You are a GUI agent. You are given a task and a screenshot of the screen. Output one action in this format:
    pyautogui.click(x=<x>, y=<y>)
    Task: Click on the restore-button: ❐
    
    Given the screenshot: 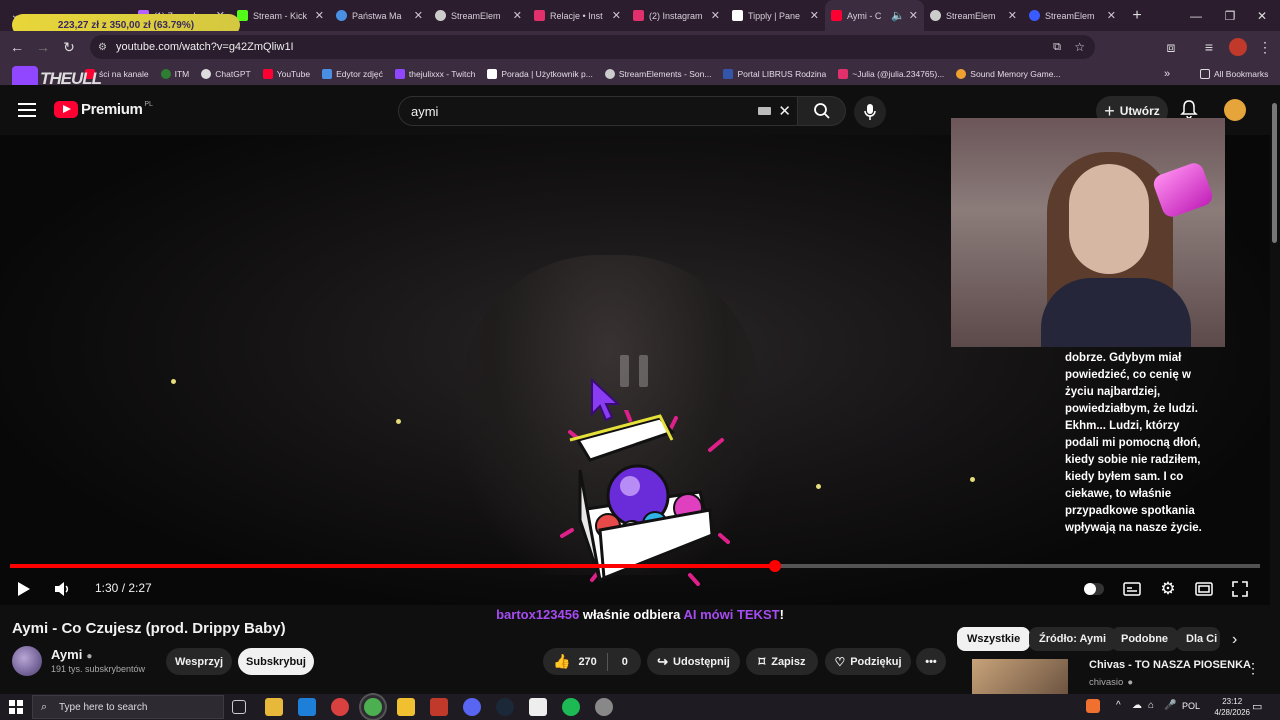 What is the action you would take?
    pyautogui.click(x=1230, y=15)
    